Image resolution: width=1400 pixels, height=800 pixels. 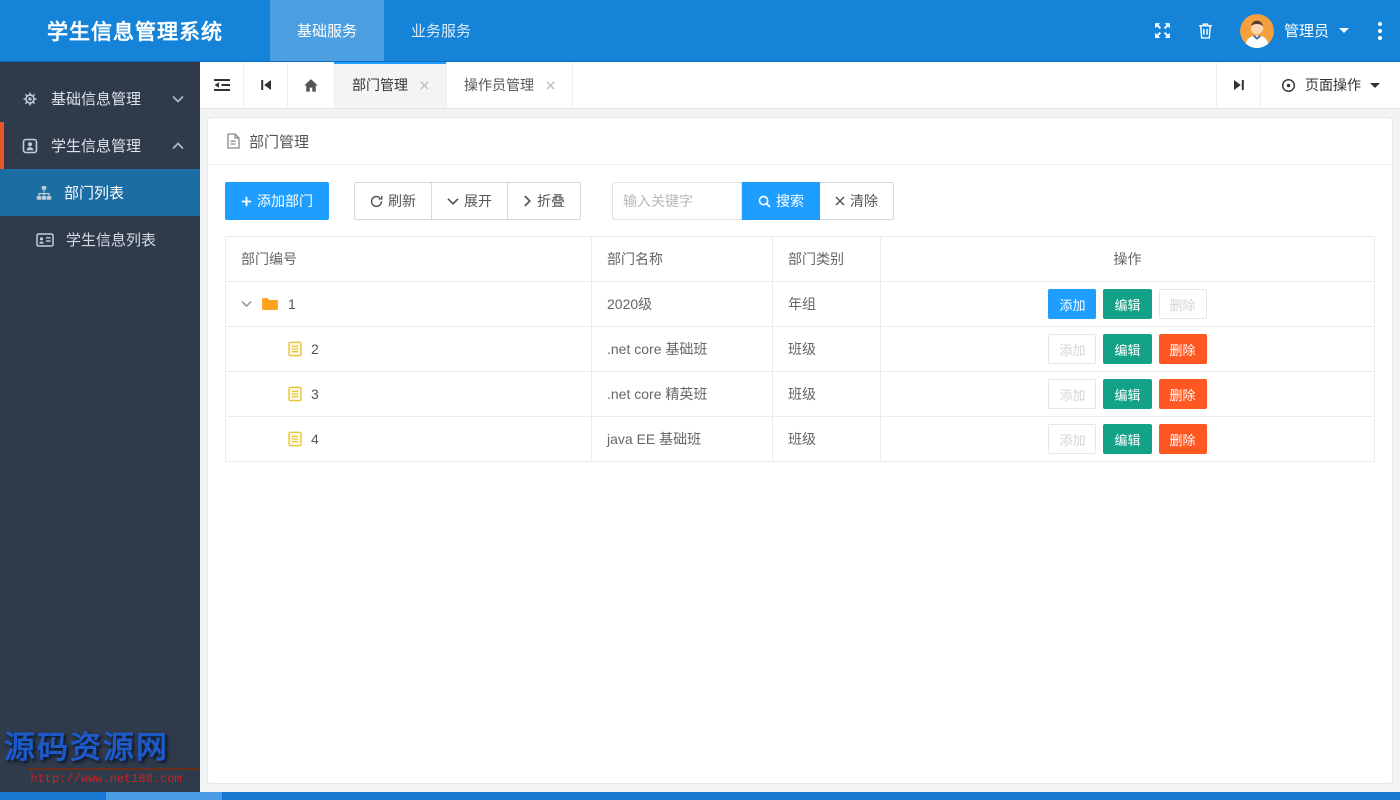 I want to click on collapse-sidebar-button, so click(x=222, y=85).